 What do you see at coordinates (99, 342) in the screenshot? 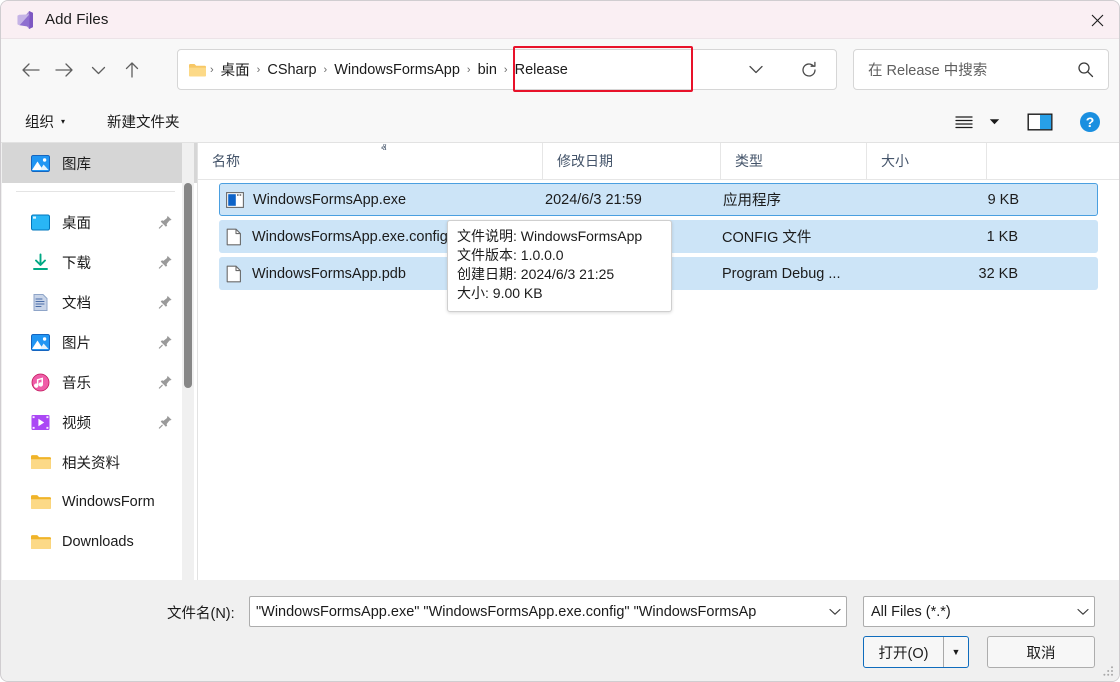
I see `sidebar-item-pictures: 图片` at bounding box center [99, 342].